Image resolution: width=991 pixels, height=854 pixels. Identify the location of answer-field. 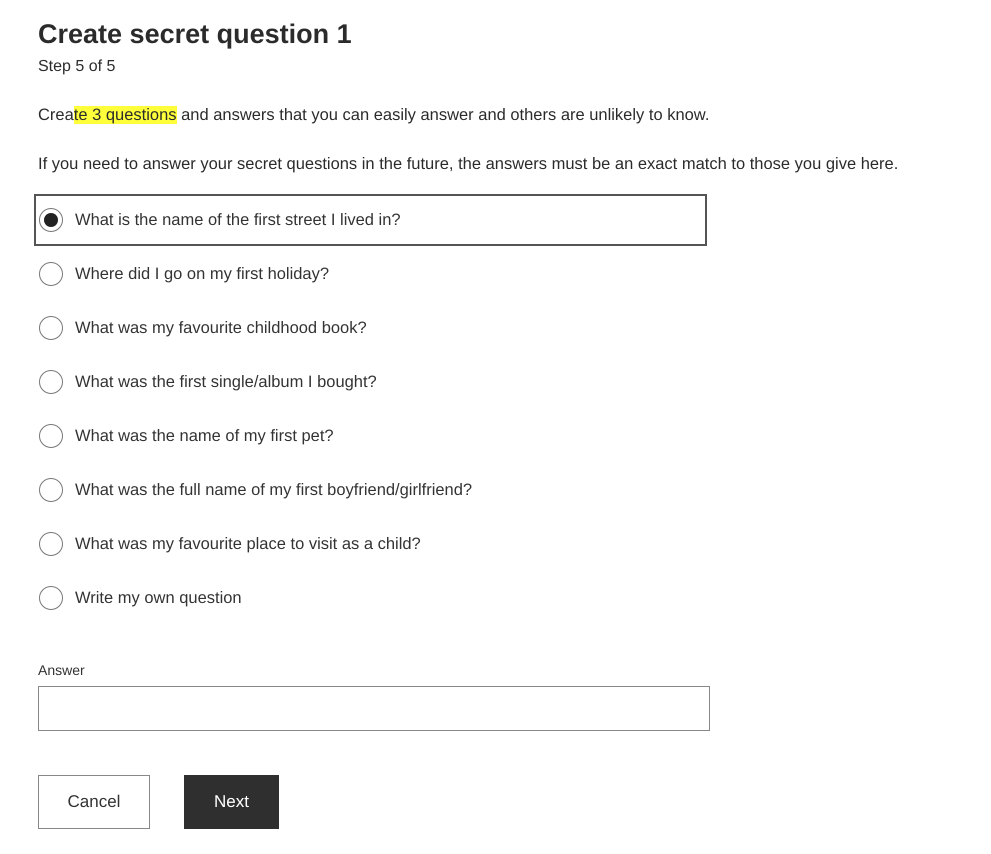
(374, 708).